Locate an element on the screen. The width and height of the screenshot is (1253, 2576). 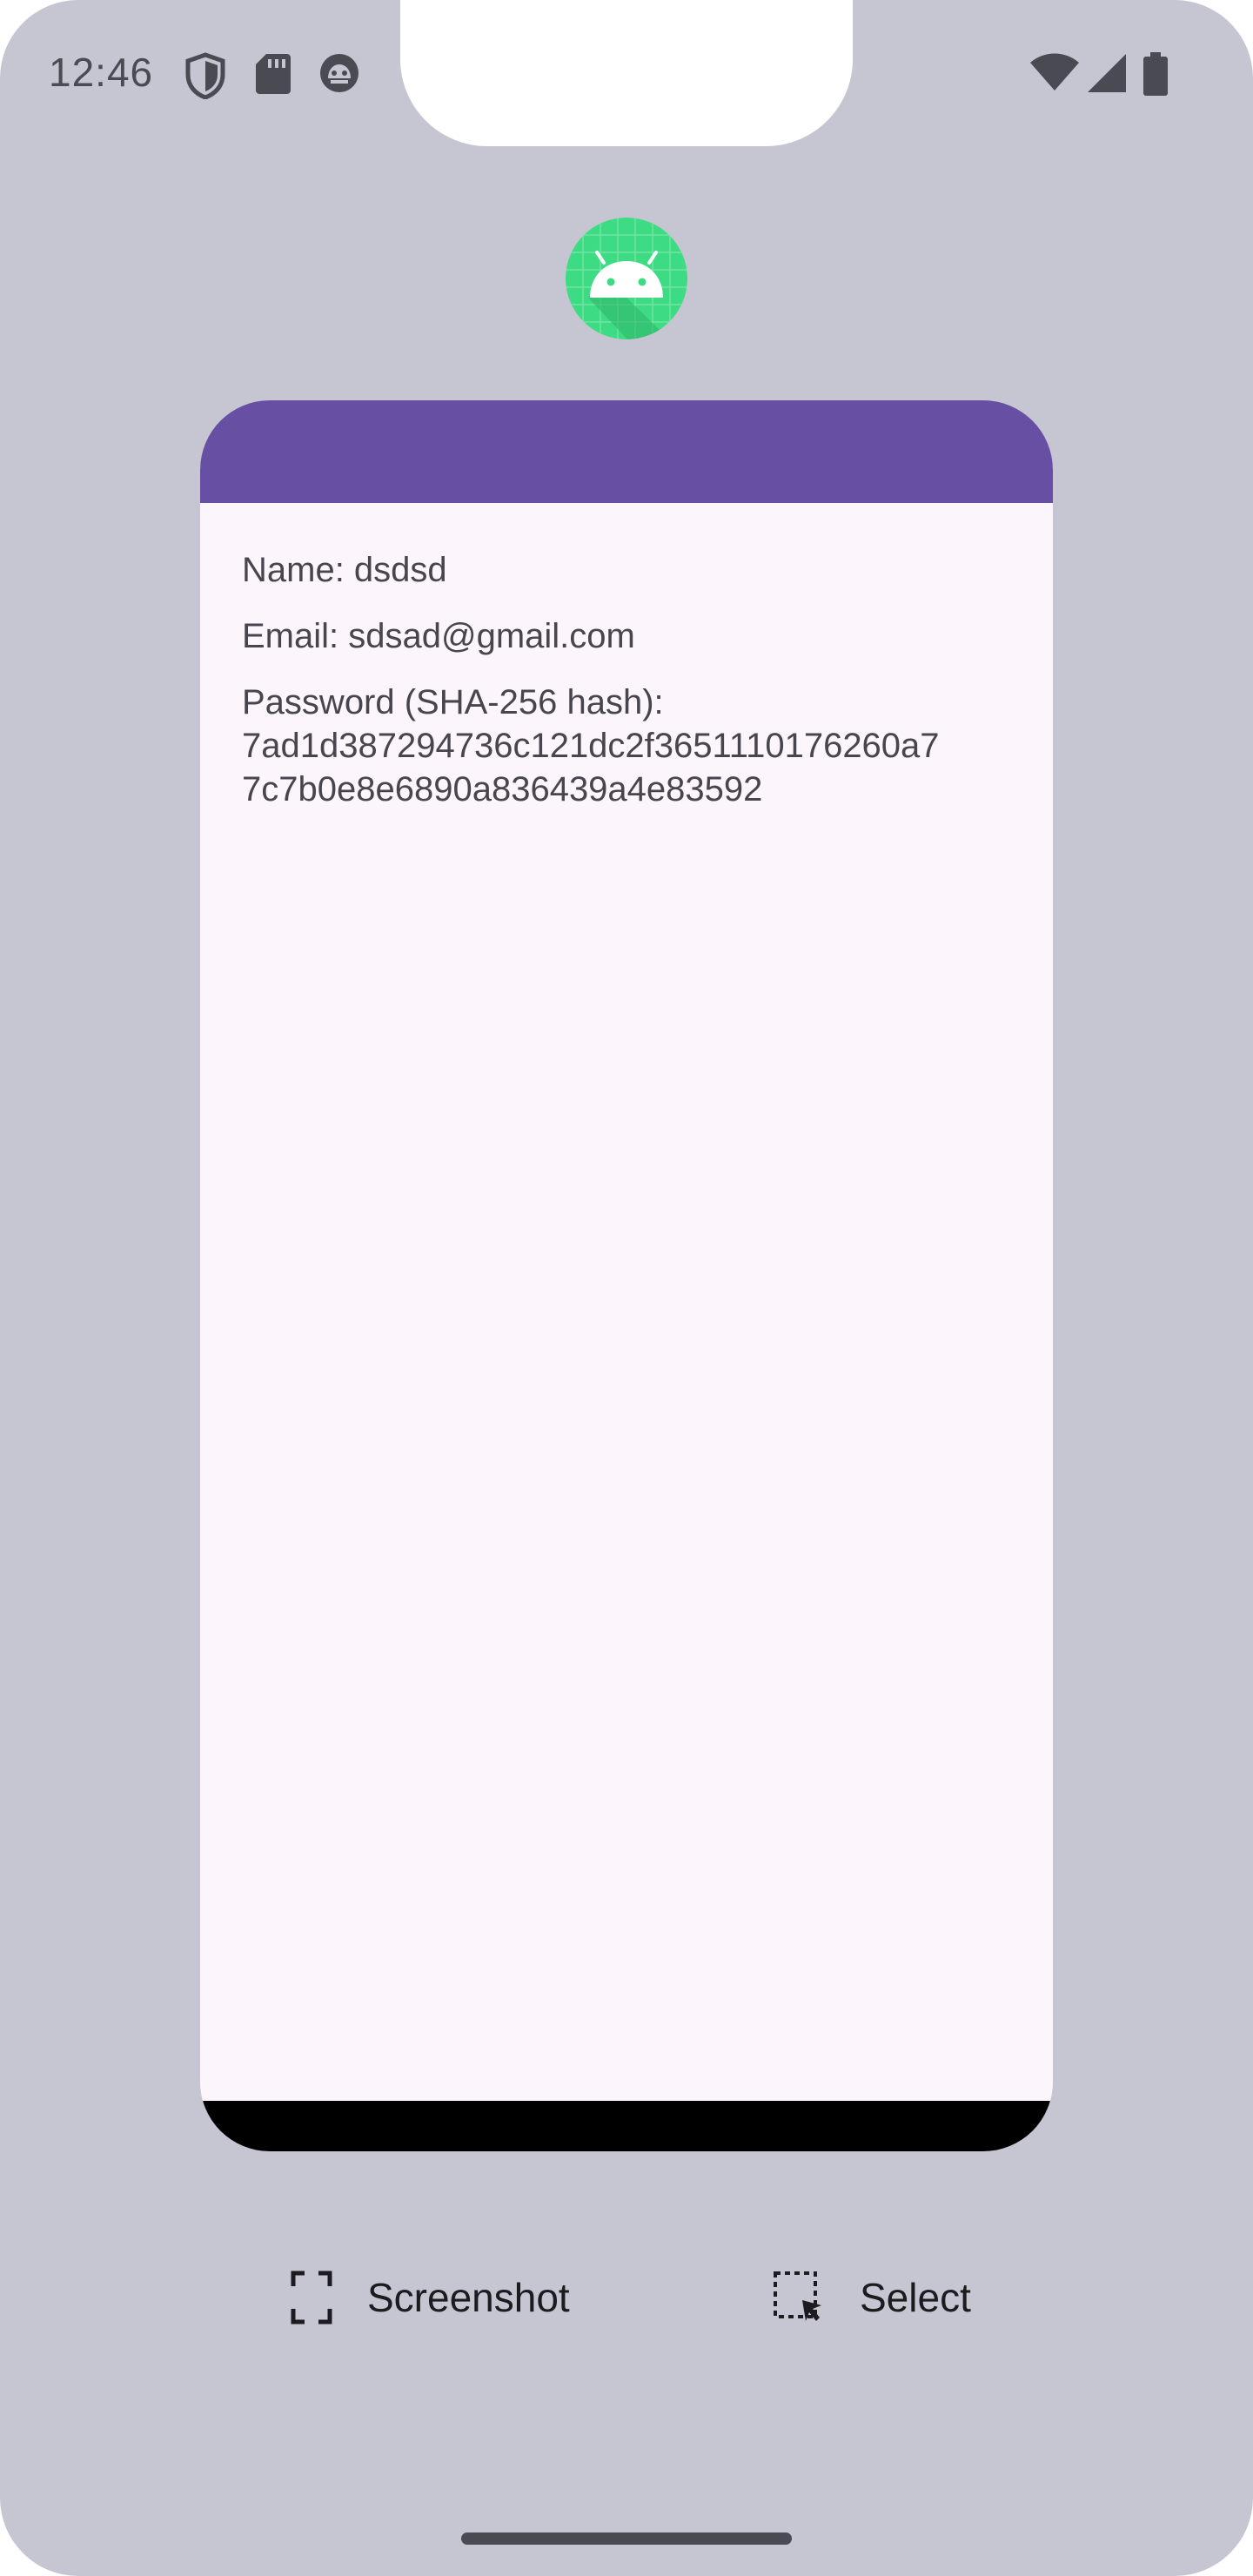
select-region-icon is located at coordinates (797, 2296).